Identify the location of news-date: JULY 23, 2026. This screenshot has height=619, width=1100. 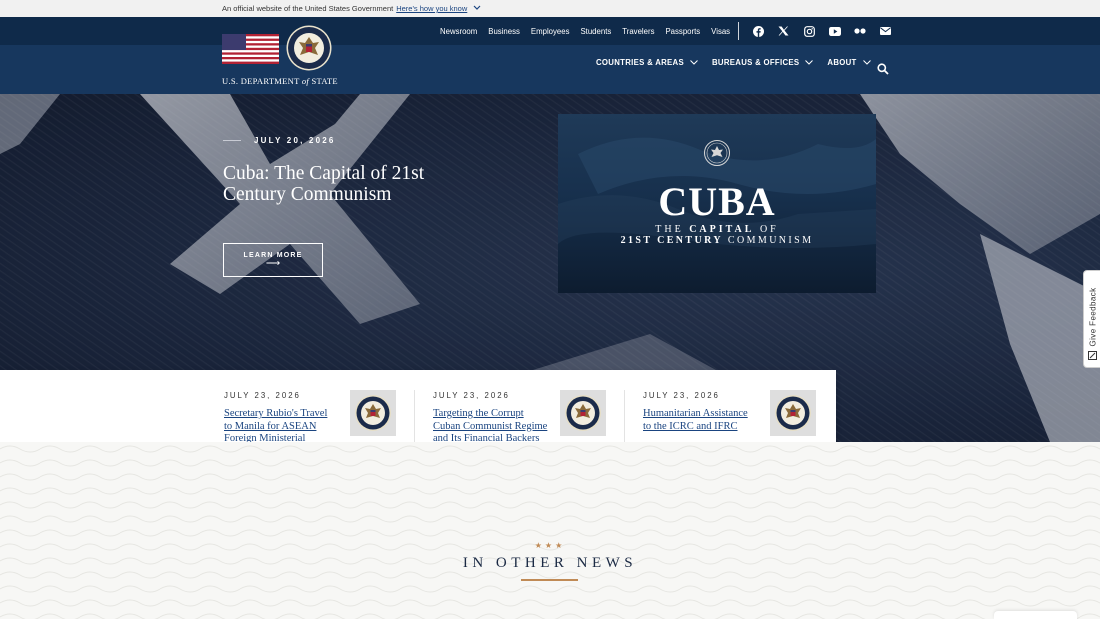
(681, 395).